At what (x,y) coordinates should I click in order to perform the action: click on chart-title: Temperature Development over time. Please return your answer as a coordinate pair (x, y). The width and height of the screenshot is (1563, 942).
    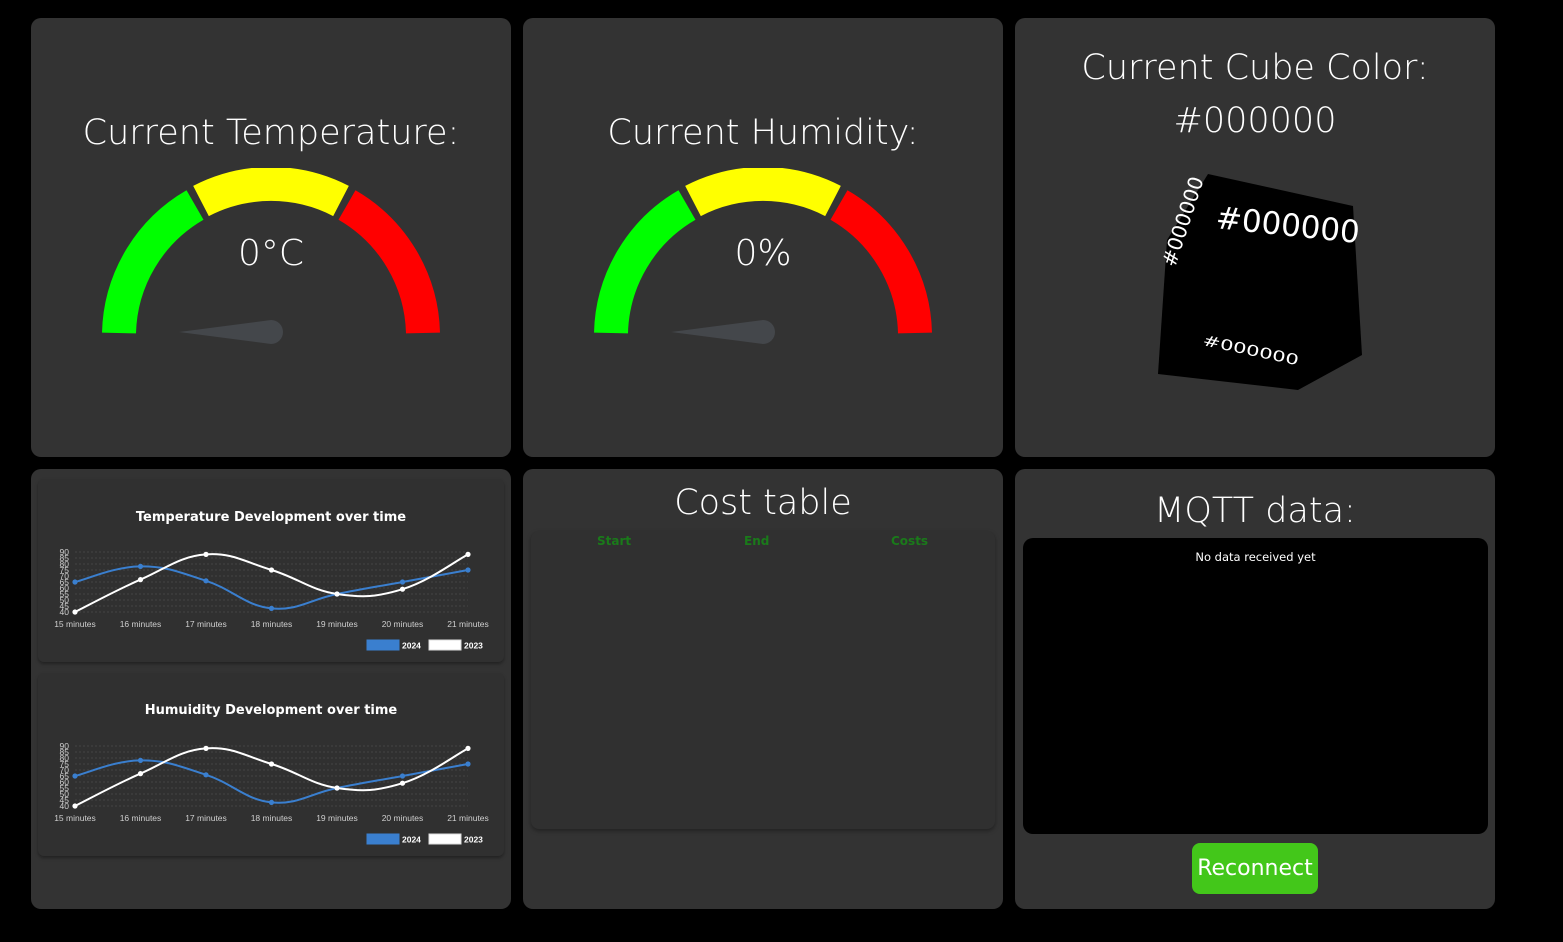
    Looking at the image, I should click on (271, 517).